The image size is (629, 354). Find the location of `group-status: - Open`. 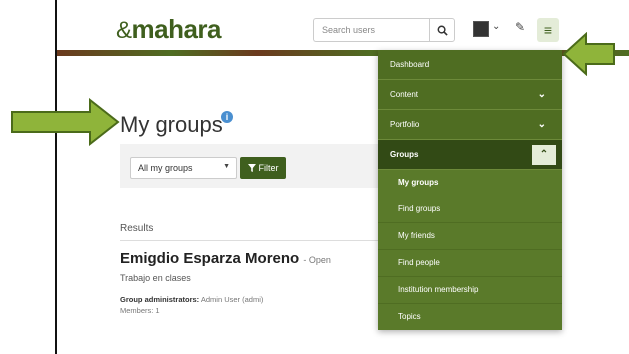

group-status: - Open is located at coordinates (317, 260).